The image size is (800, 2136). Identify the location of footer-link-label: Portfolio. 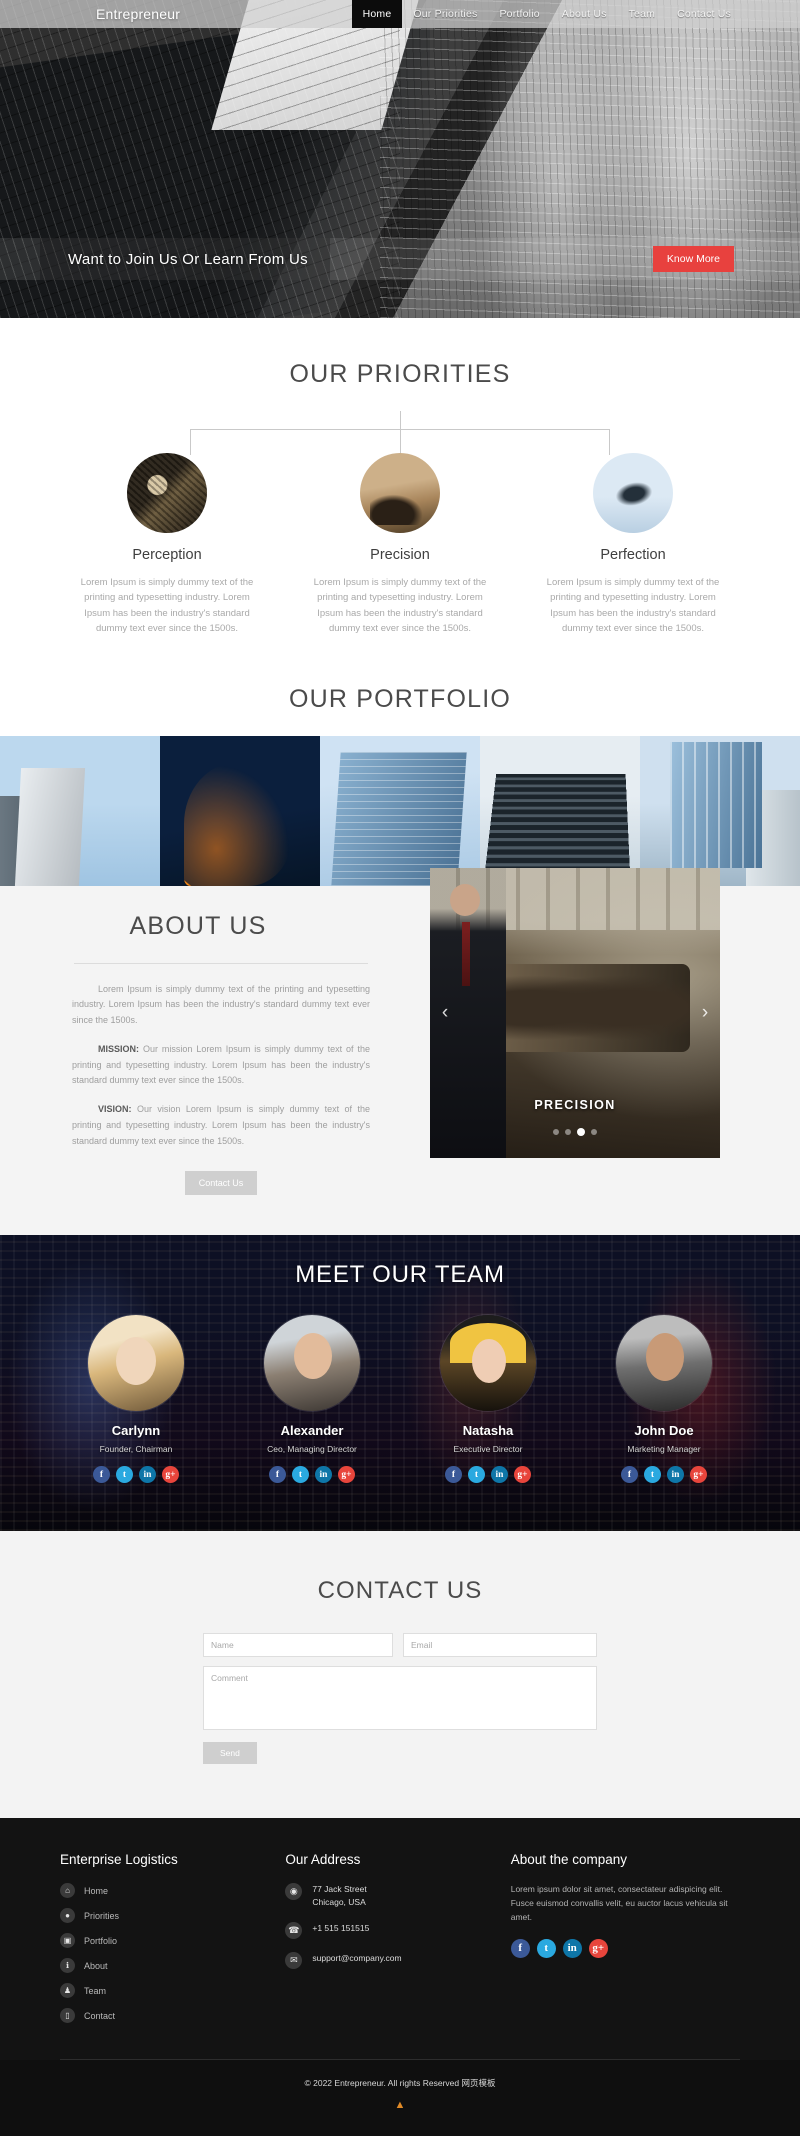
(101, 1940).